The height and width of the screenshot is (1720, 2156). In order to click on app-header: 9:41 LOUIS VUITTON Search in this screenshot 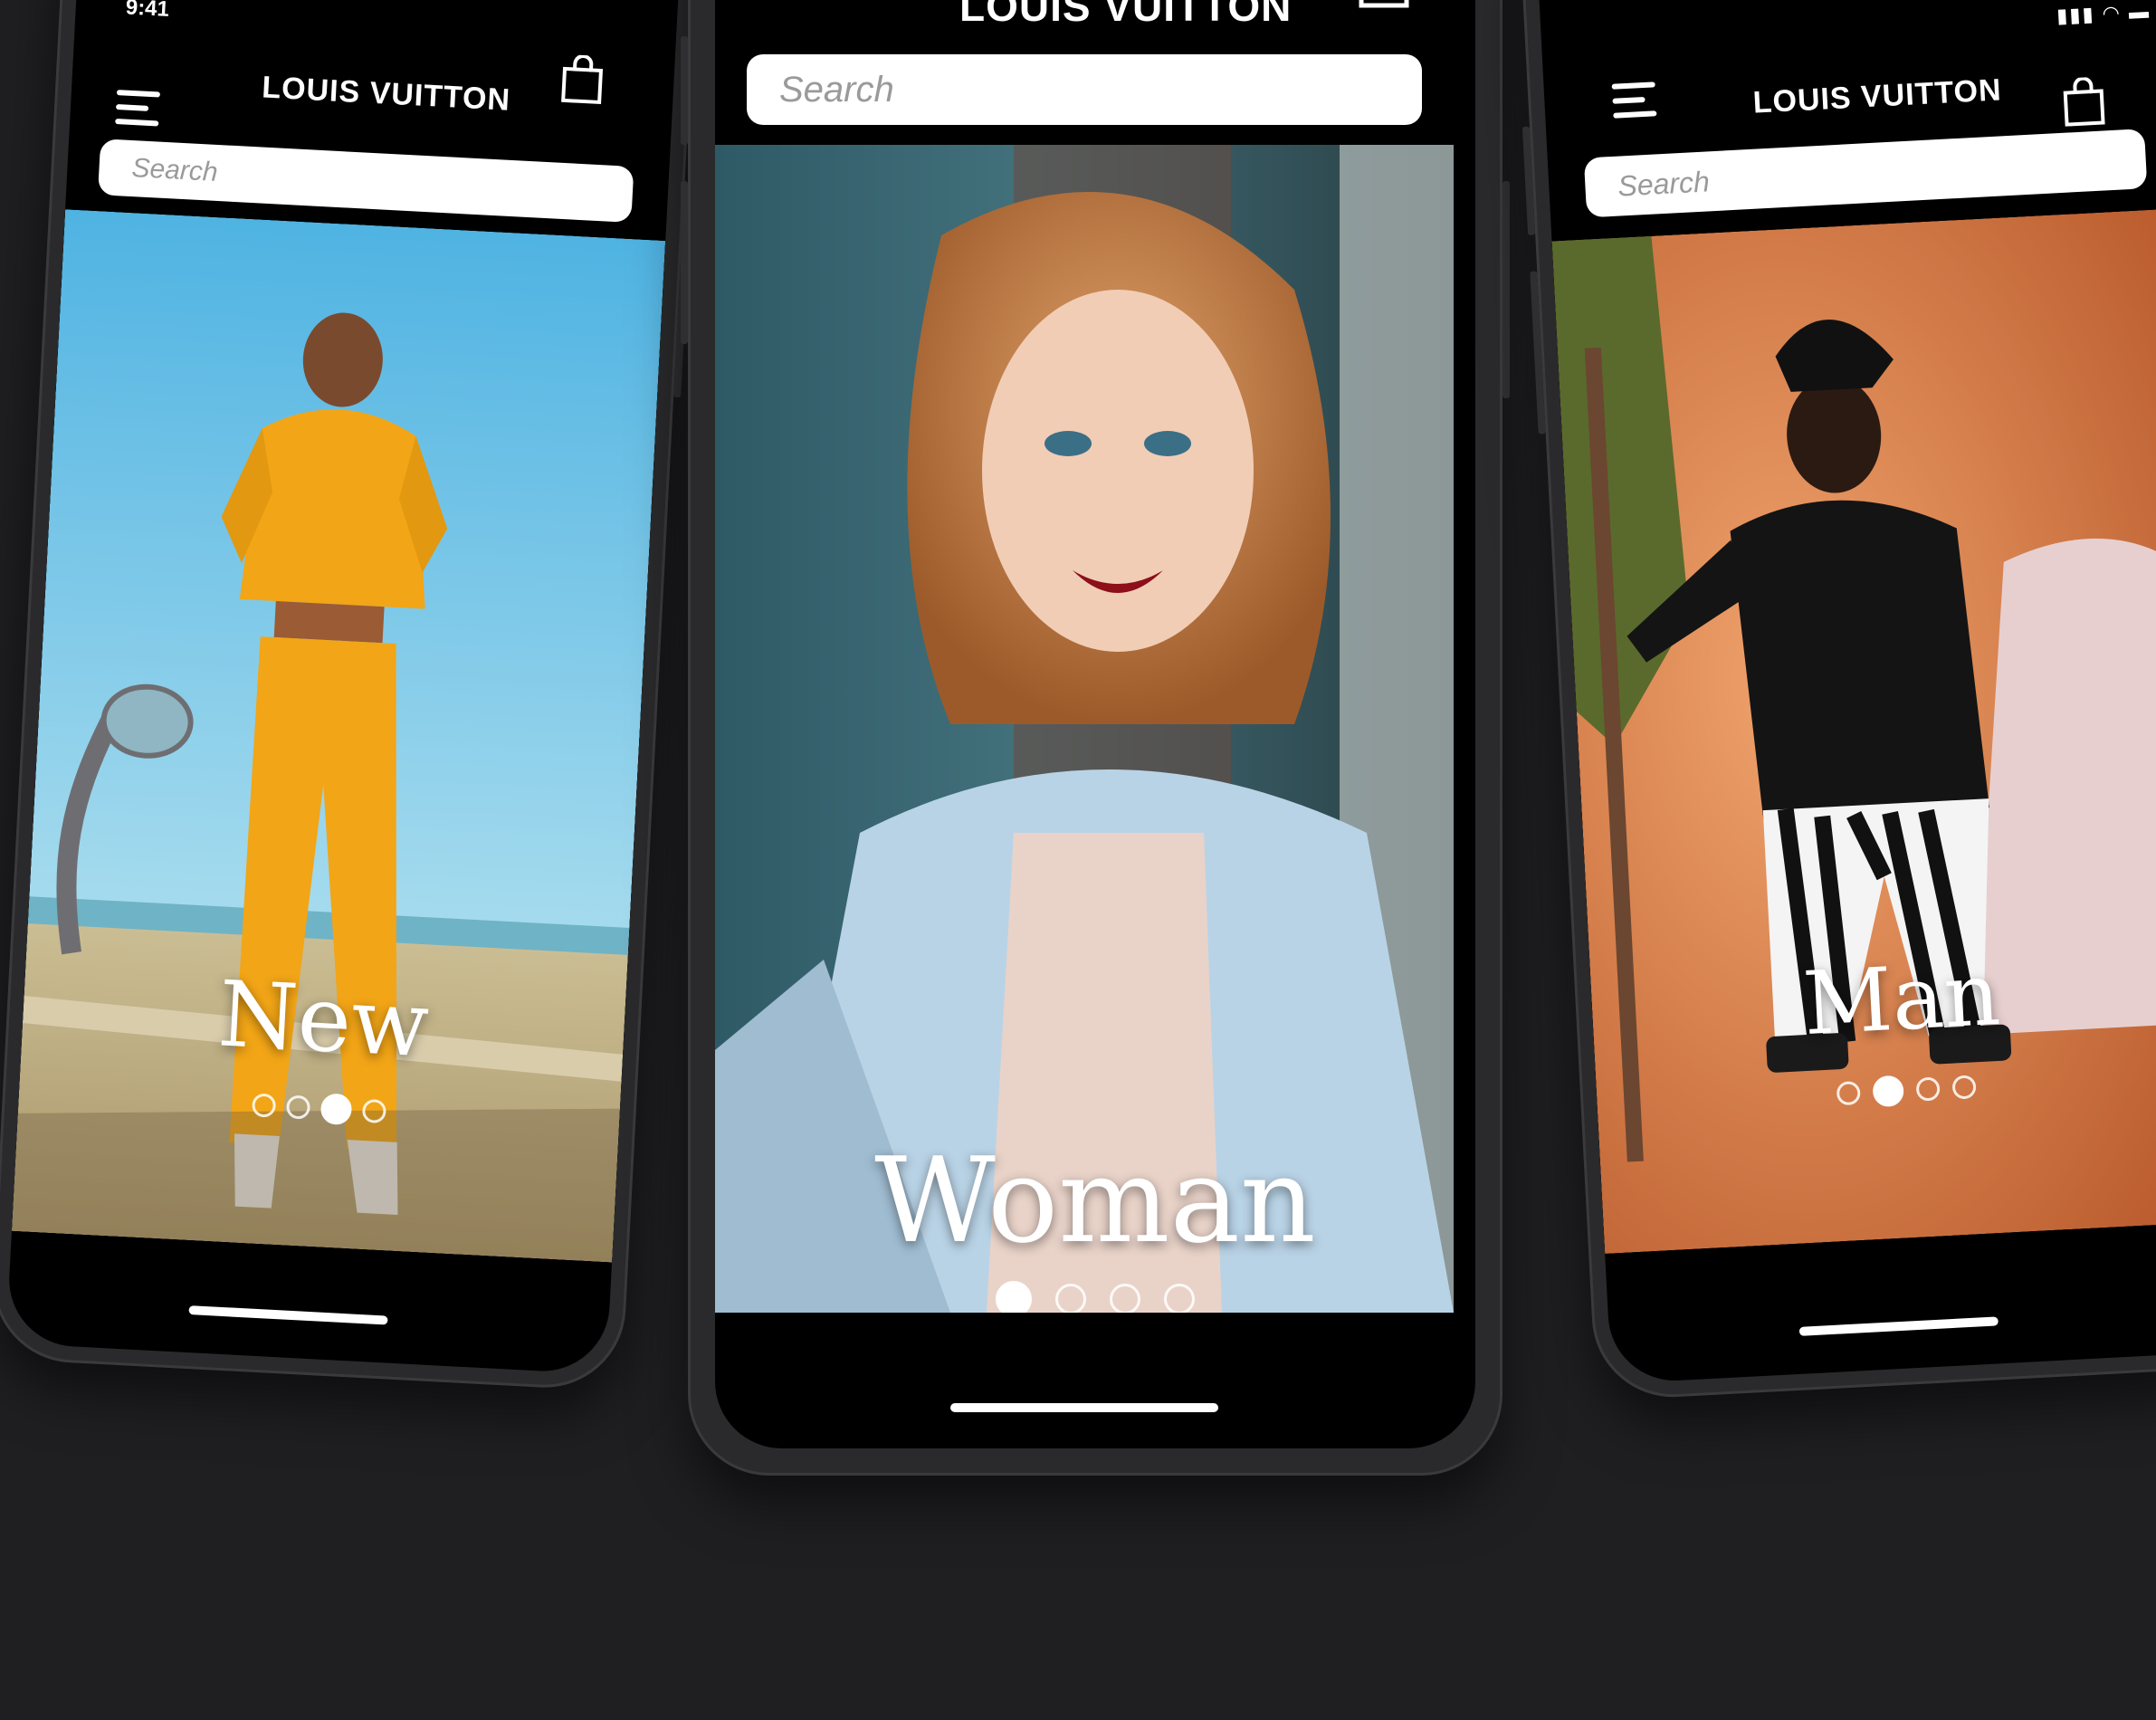, I will do `click(373, 121)`.